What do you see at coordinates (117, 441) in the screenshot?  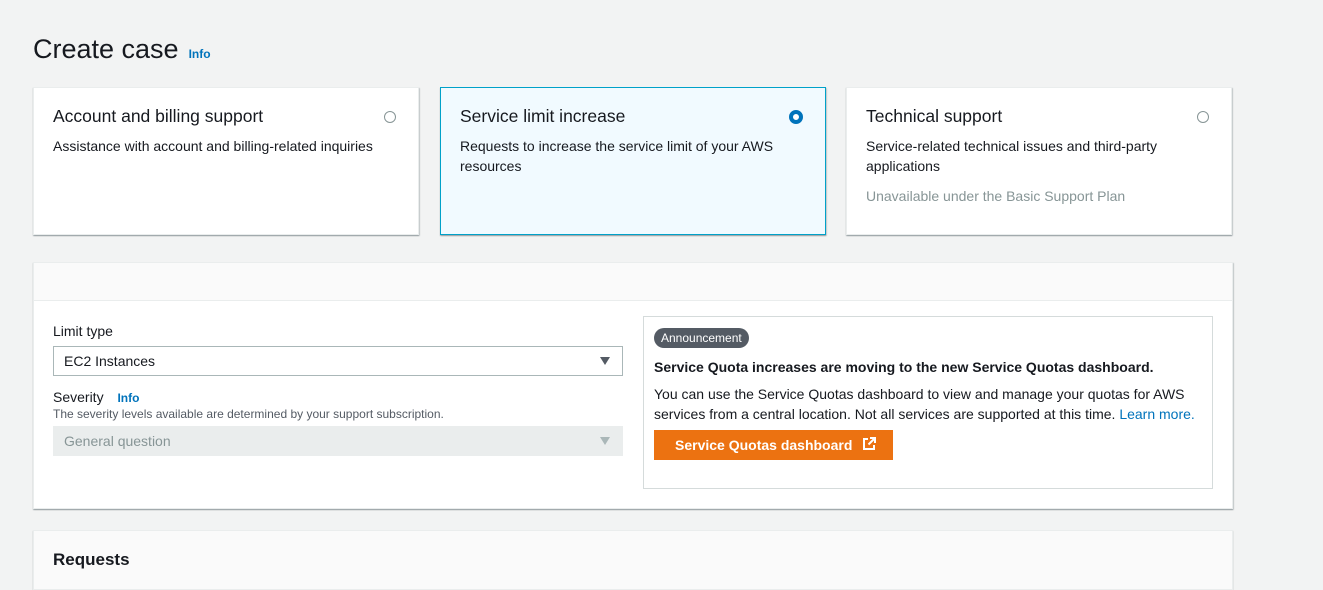 I see `severity-value: General question` at bounding box center [117, 441].